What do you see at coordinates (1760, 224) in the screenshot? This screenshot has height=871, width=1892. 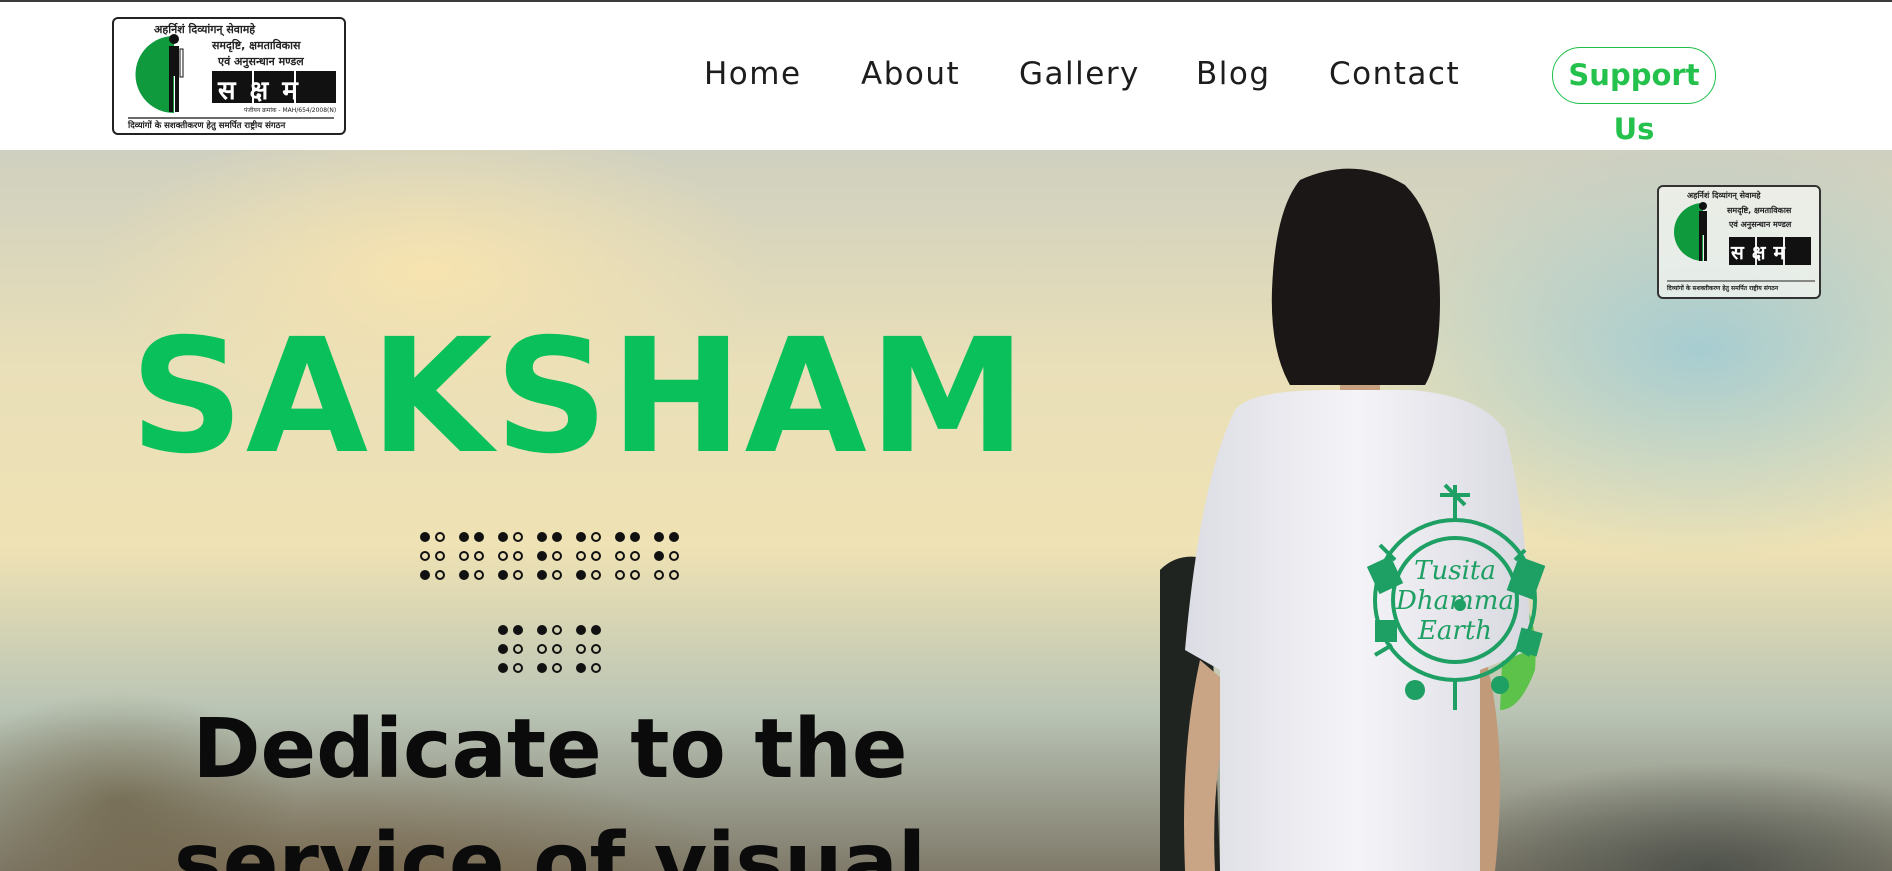 I see `corner-logo-line3: एवं अनुसन्धान मण्डल` at bounding box center [1760, 224].